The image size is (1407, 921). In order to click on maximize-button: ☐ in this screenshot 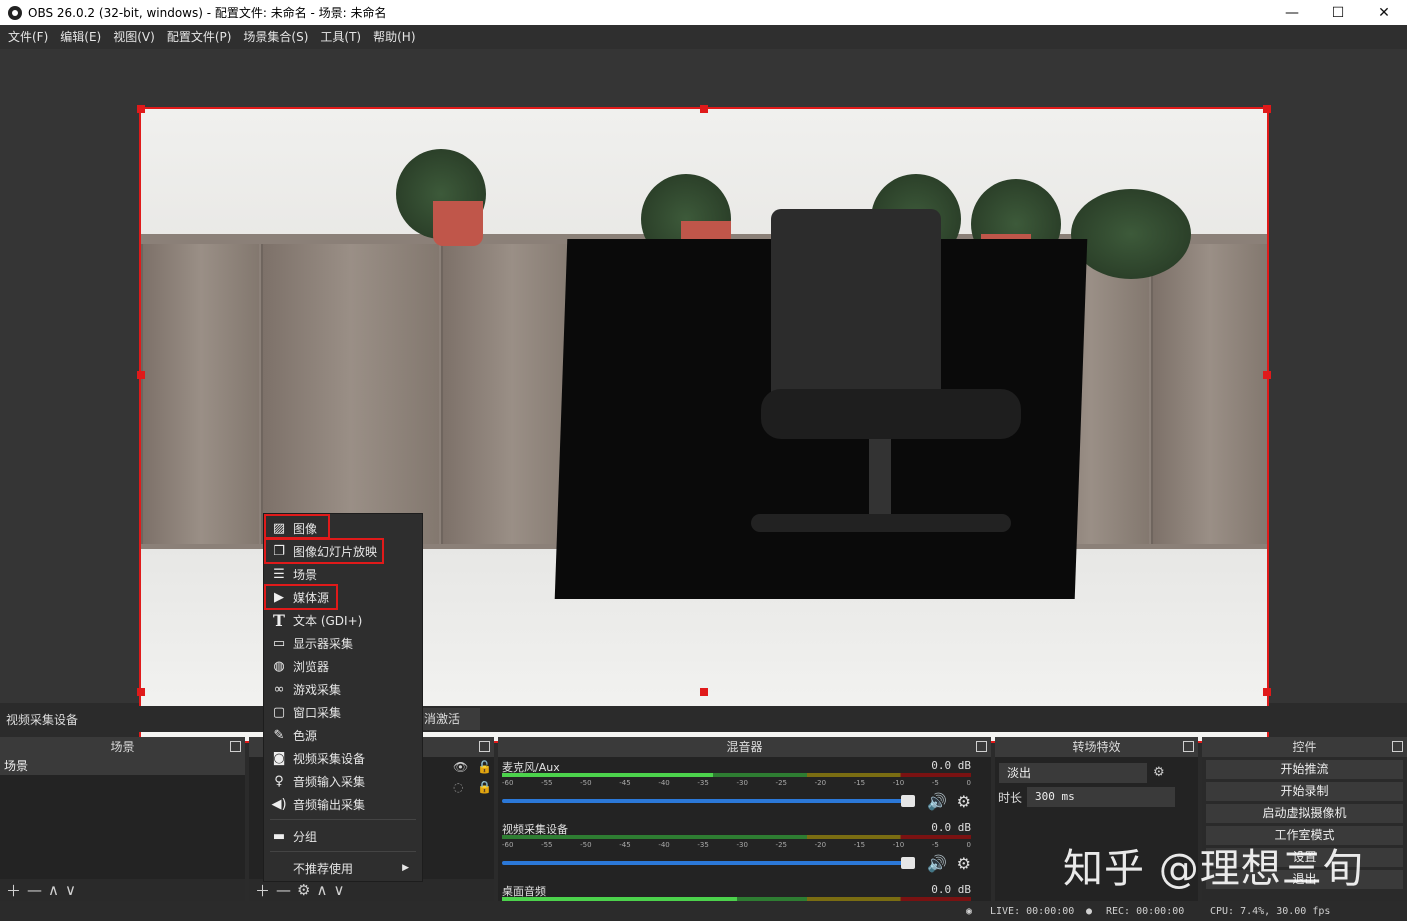, I will do `click(1338, 12)`.